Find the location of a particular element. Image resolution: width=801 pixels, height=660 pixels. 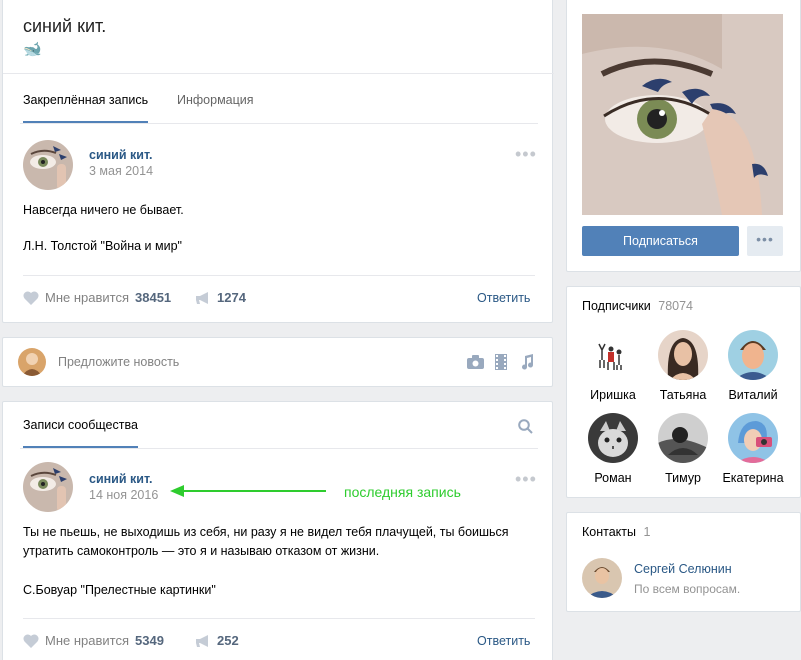

tab-info-label: Информация is located at coordinates (215, 100).